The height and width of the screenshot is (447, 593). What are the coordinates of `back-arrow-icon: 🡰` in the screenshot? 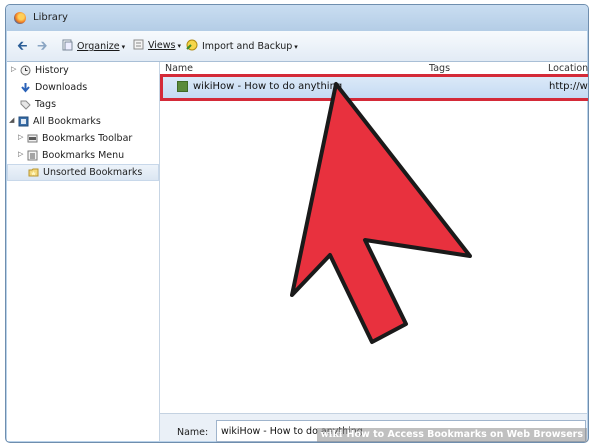 It's located at (22, 48).